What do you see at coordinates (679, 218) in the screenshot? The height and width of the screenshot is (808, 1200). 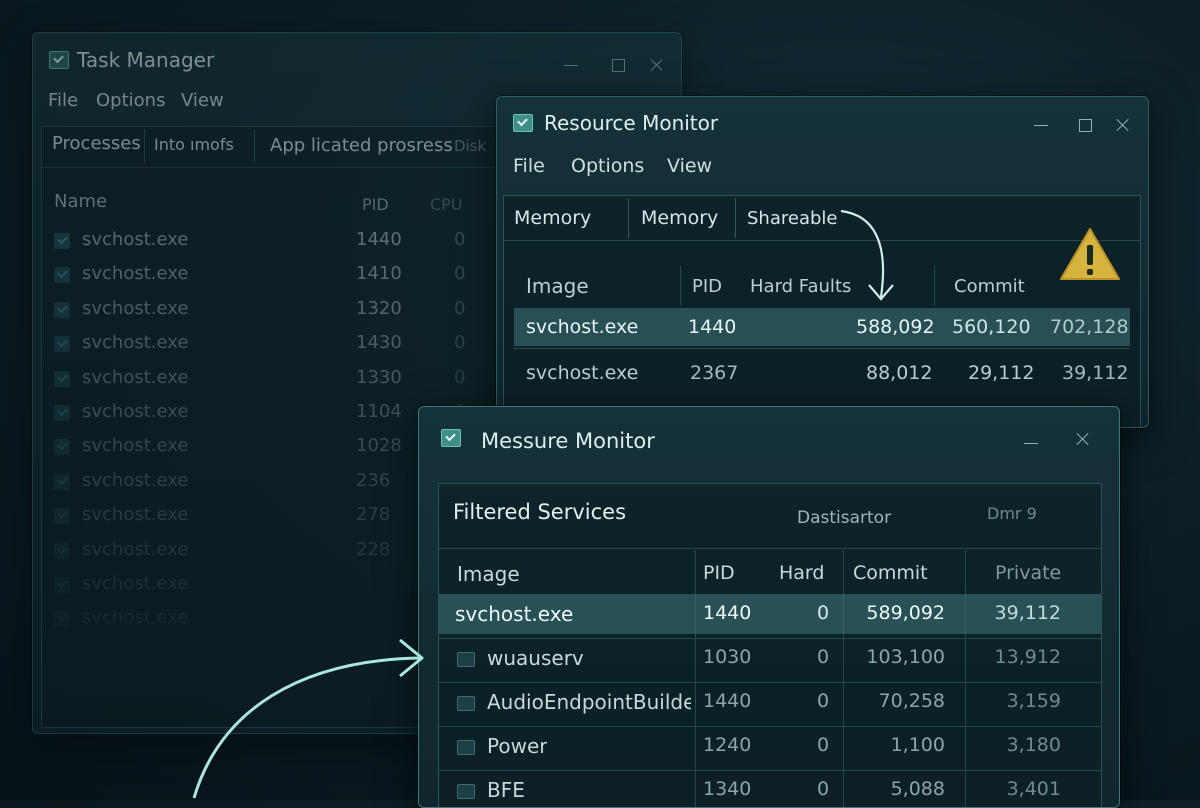 I see `tab-memory-2: Memory` at bounding box center [679, 218].